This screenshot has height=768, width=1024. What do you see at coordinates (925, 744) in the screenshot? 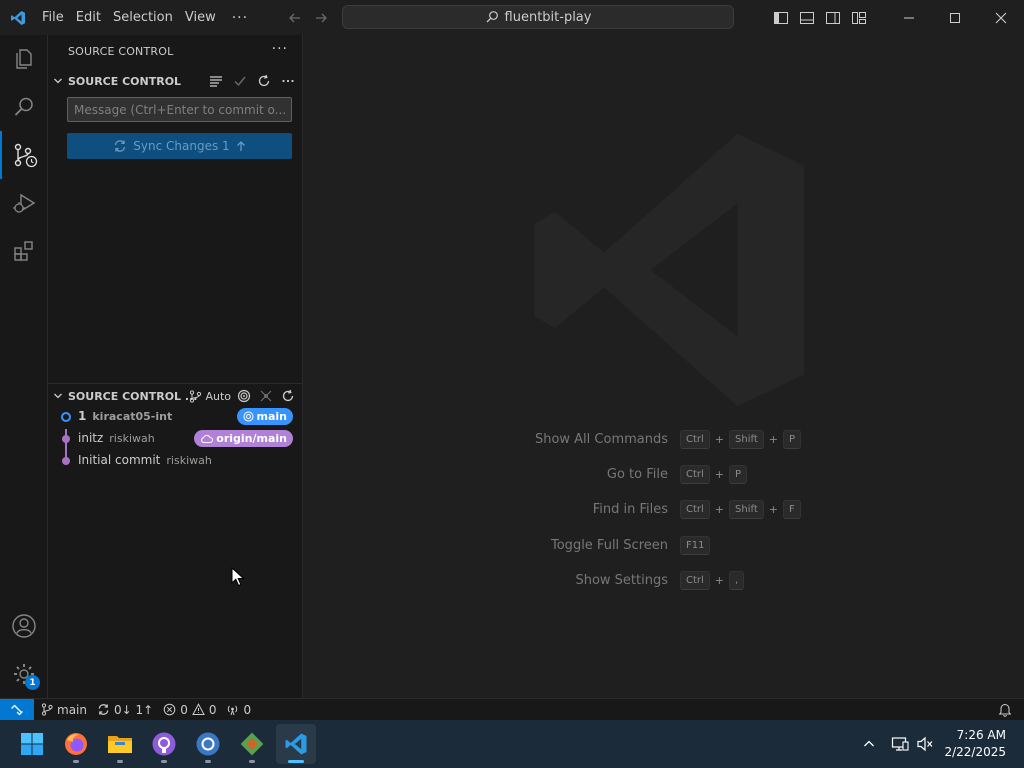
I see `volume-muted-icon` at bounding box center [925, 744].